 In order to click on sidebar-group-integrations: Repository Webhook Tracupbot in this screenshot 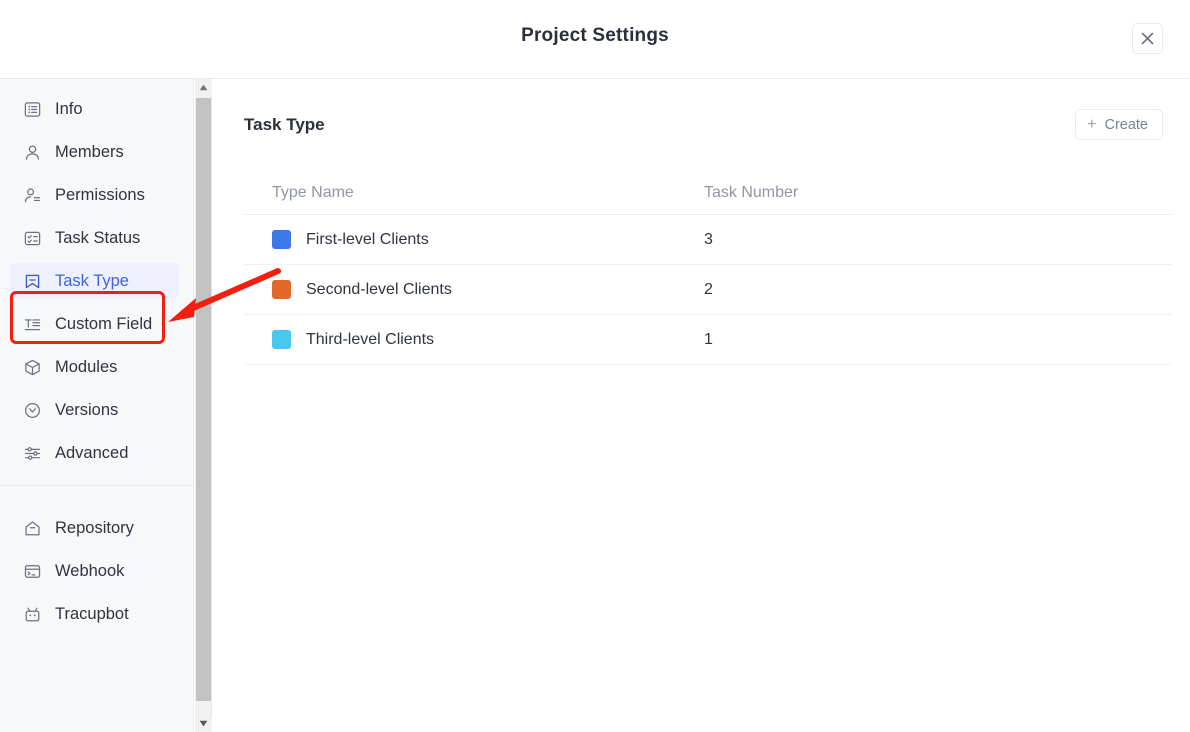, I will do `click(96, 565)`.